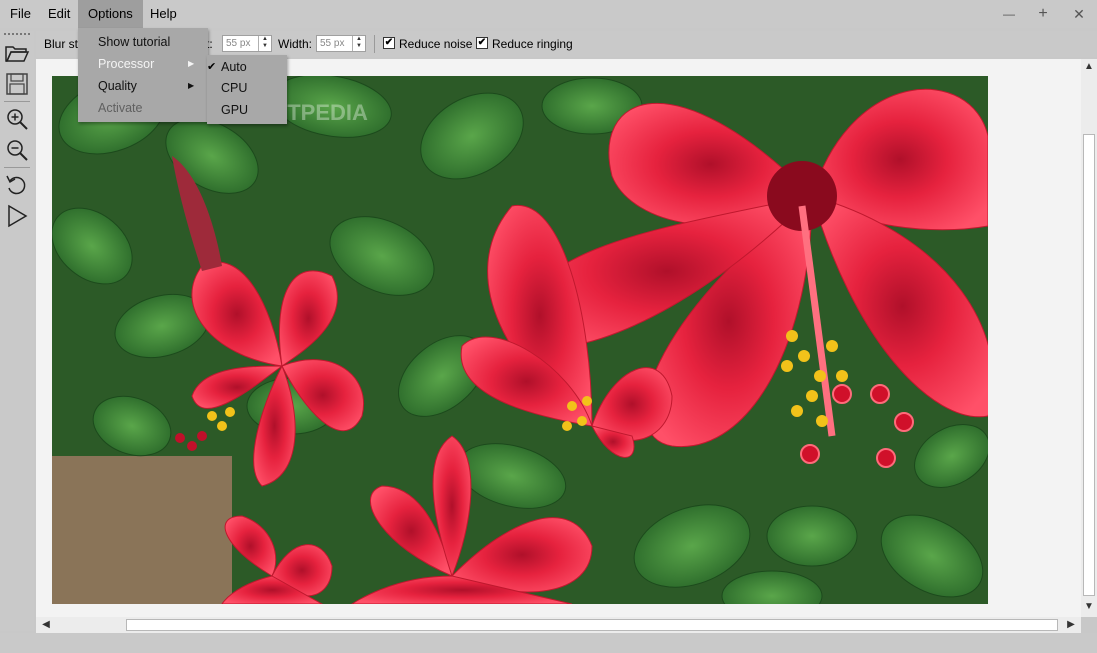 The width and height of the screenshot is (1097, 653). Describe the element at coordinates (134, 42) in the screenshot. I see `menu-show-tutorial: Show tutorial` at that location.